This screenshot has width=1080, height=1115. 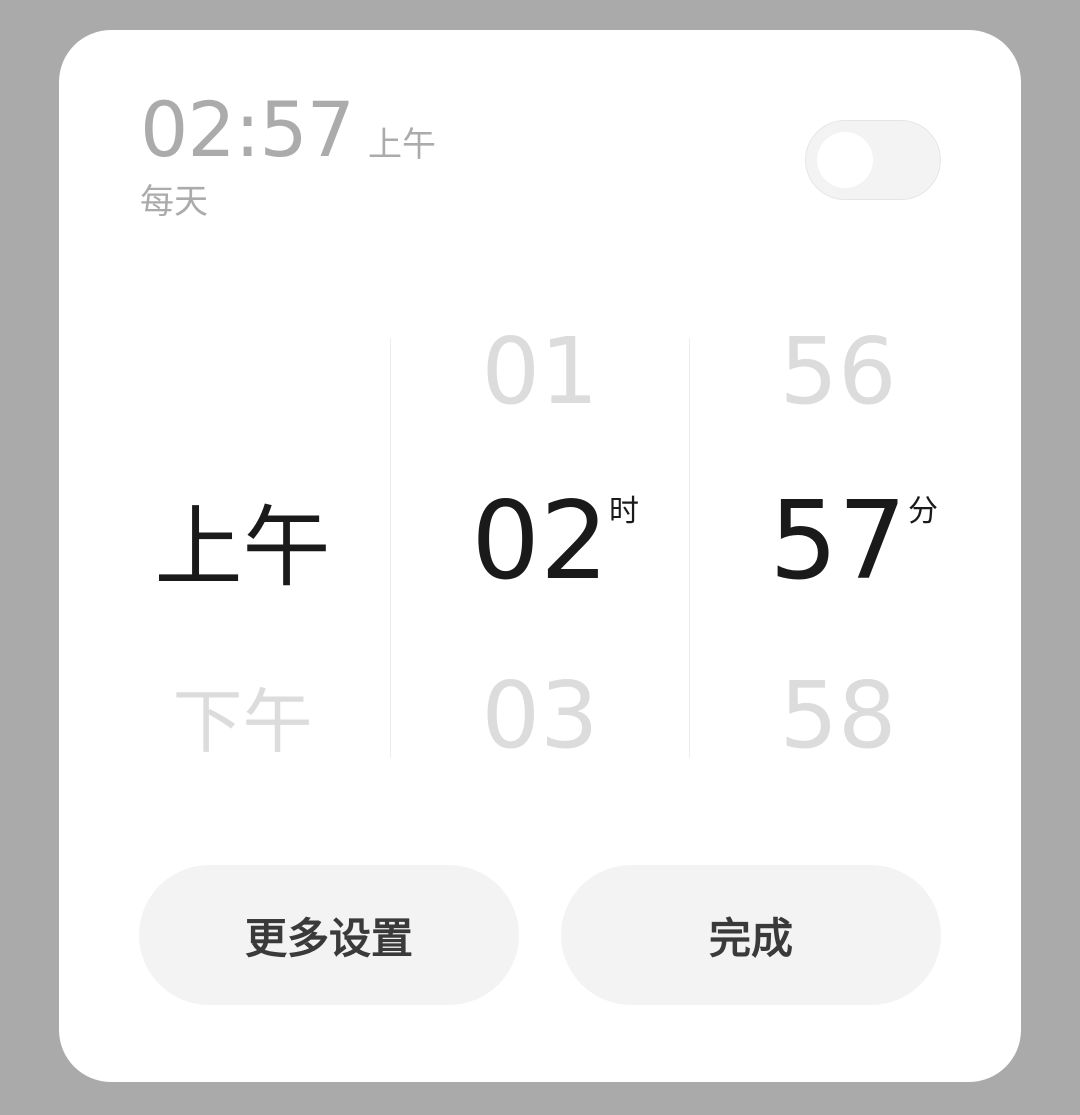 What do you see at coordinates (540, 716) in the screenshot?
I see `hour-next: 03` at bounding box center [540, 716].